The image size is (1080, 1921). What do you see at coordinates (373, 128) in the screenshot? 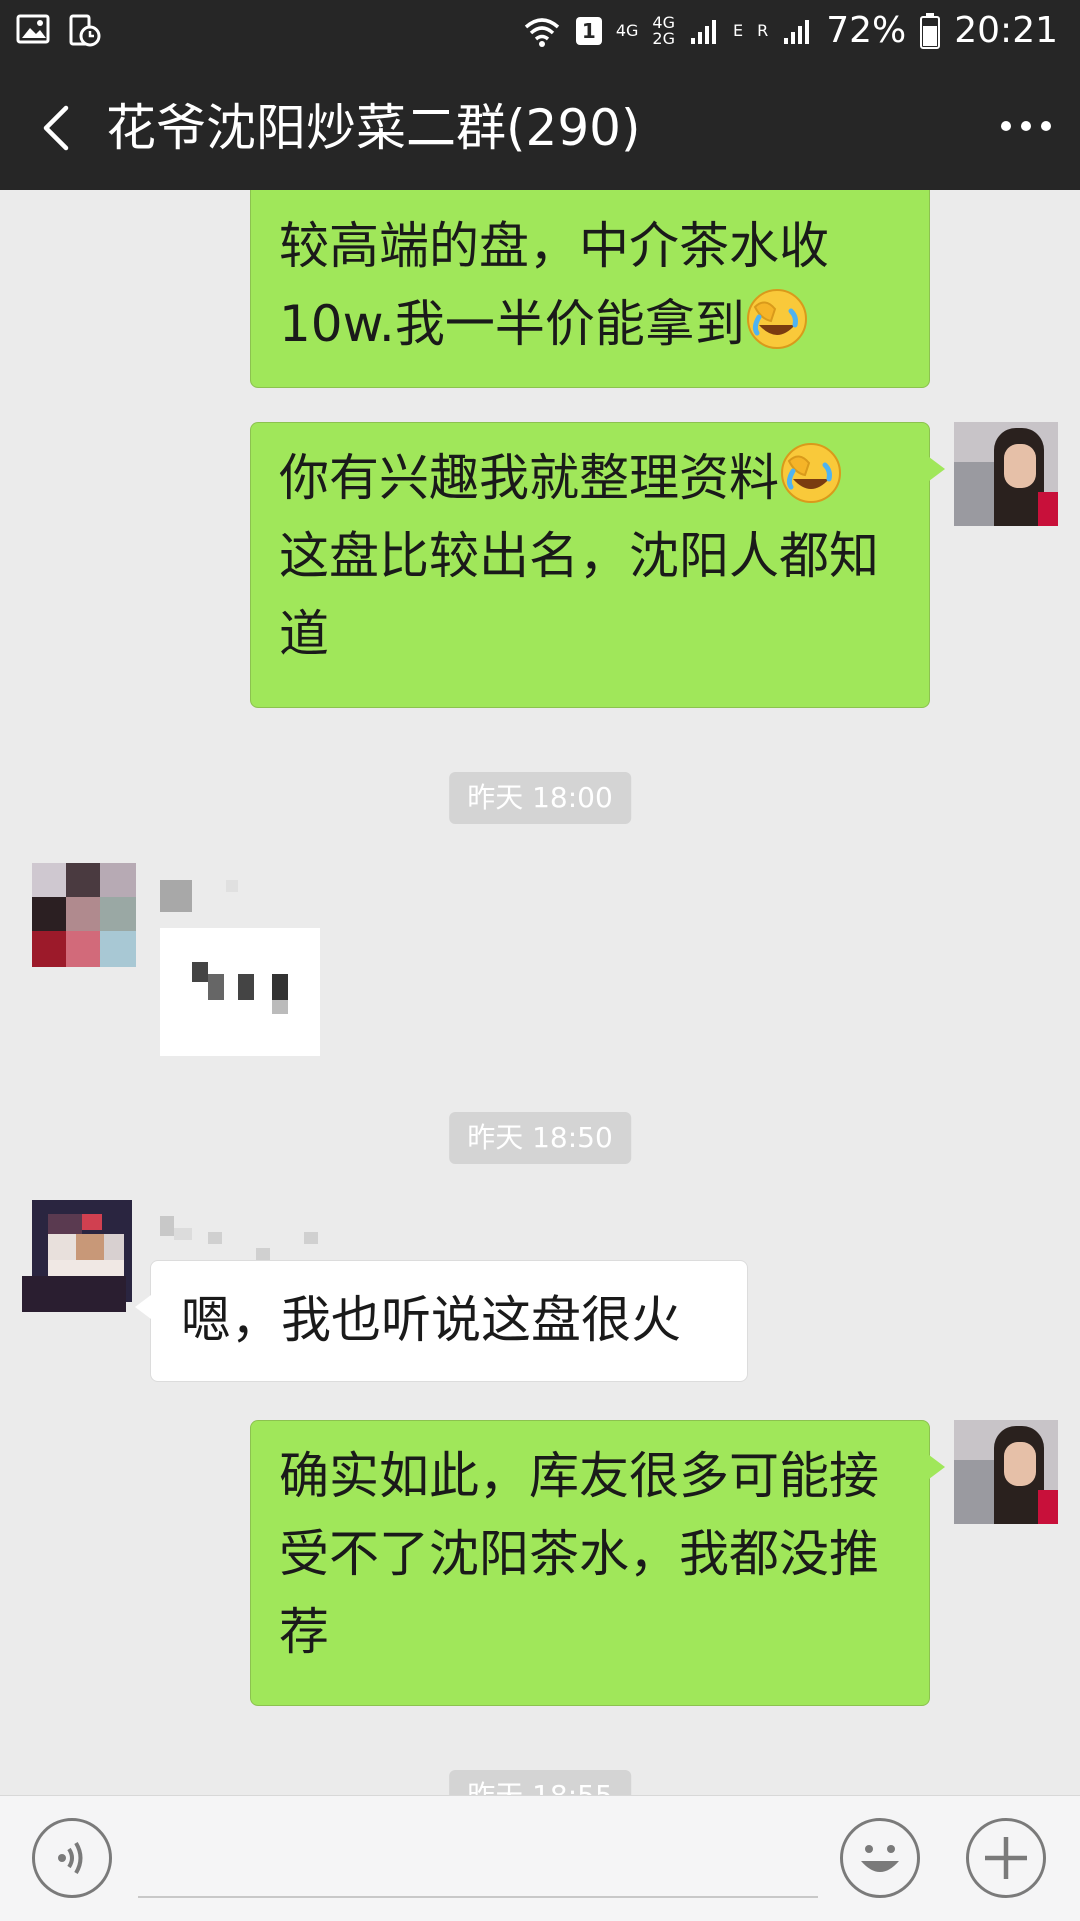
I see `chat-title: 花爷沈阳炒菜二群(290)` at bounding box center [373, 128].